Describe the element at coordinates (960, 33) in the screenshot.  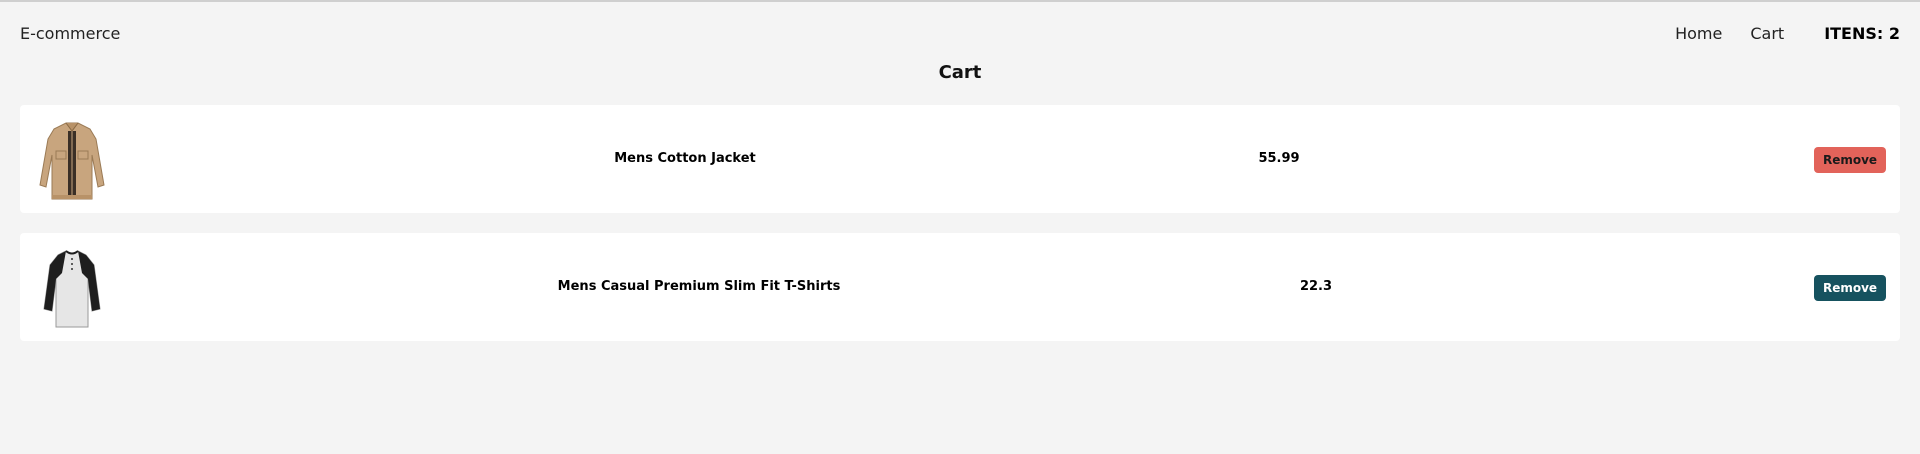
I see `navbar: E-commerce Home Cart ITENS: 2` at that location.